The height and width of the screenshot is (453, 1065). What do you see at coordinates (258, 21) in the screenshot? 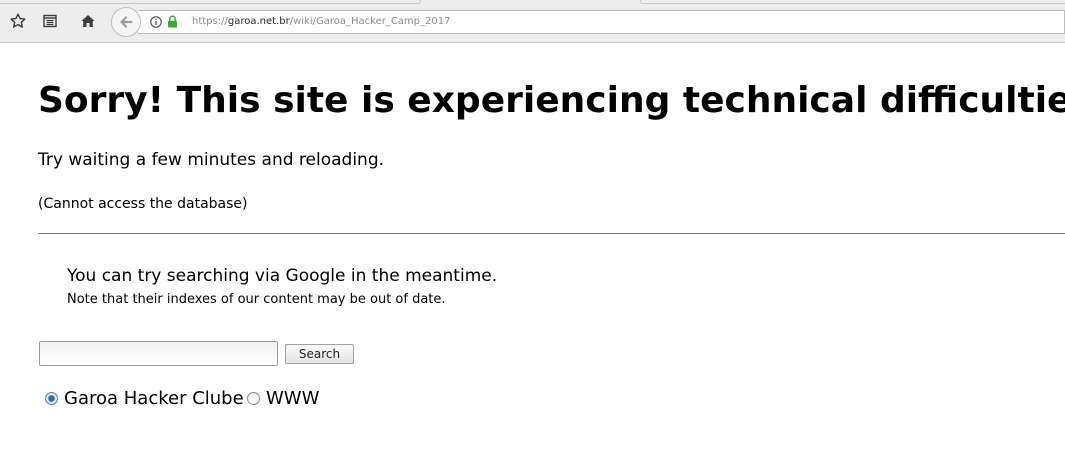
I see `url-host: garoa.net.br` at bounding box center [258, 21].